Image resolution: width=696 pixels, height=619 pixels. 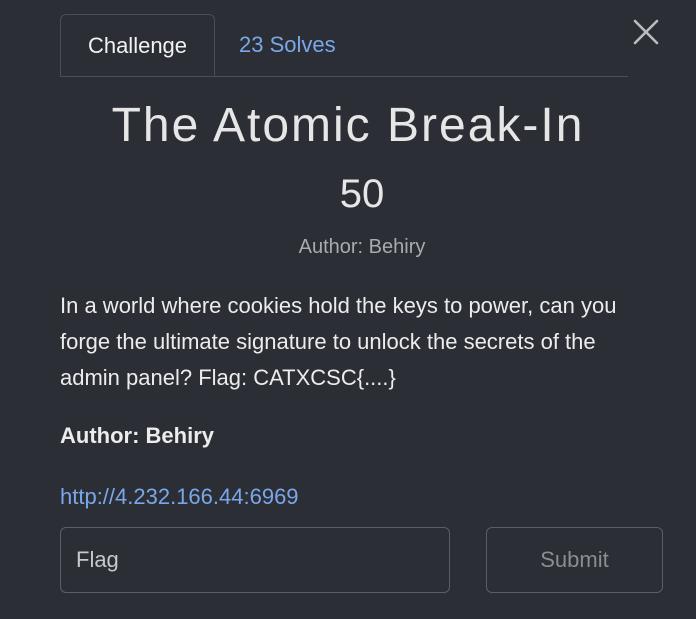 I want to click on close-button, so click(x=646, y=32).